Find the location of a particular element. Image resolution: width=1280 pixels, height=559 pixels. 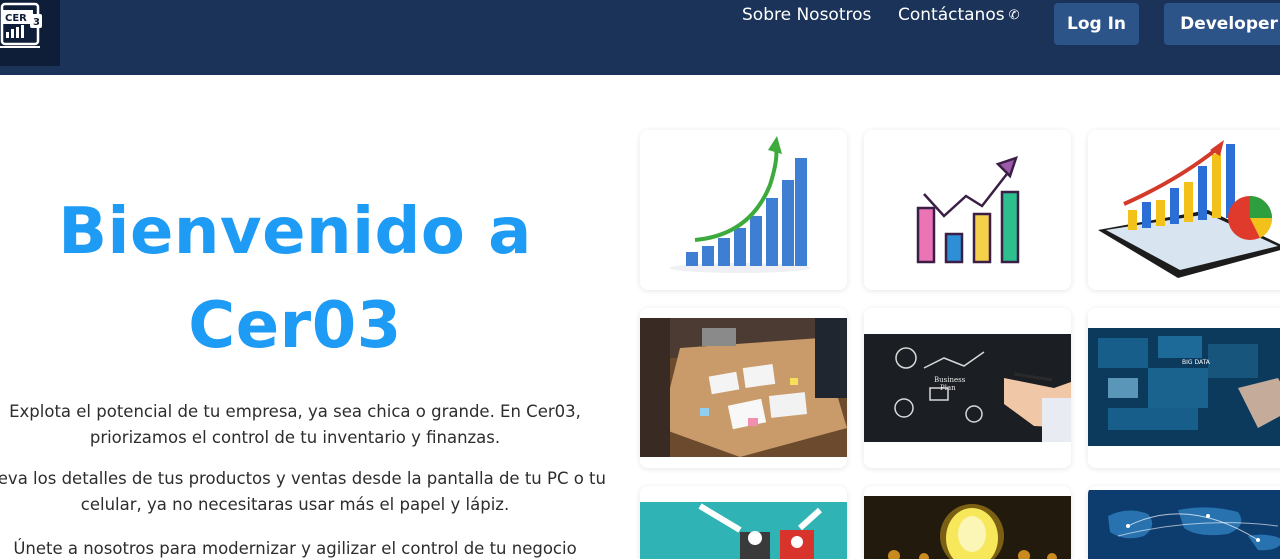

world-map-network is located at coordinates (1184, 522).